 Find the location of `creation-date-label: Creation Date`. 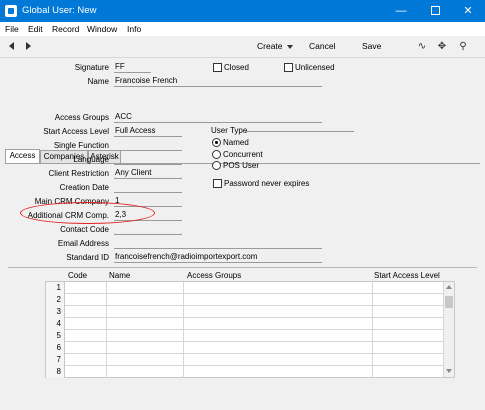

creation-date-label: Creation Date is located at coordinates (84, 187).